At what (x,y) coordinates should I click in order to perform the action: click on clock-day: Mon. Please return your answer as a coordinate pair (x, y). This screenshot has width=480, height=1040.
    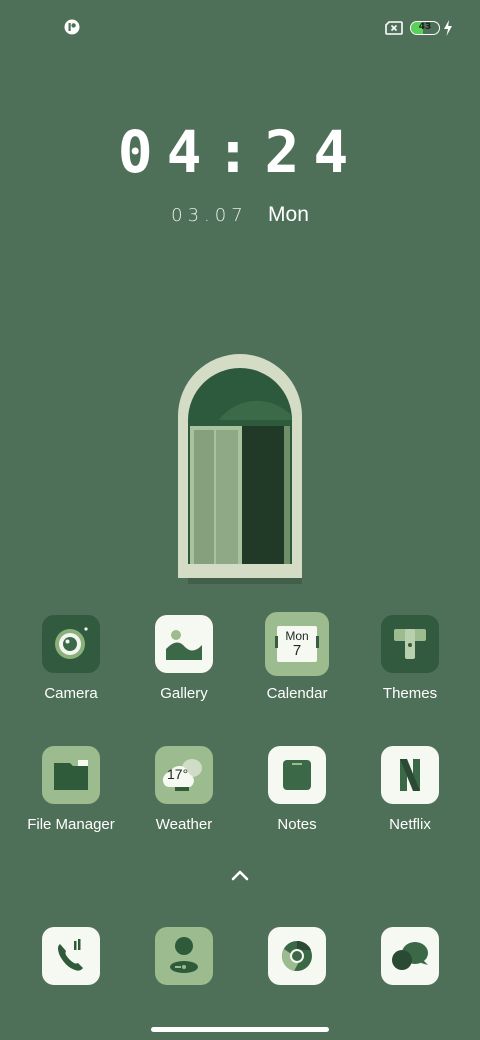
    Looking at the image, I should click on (288, 214).